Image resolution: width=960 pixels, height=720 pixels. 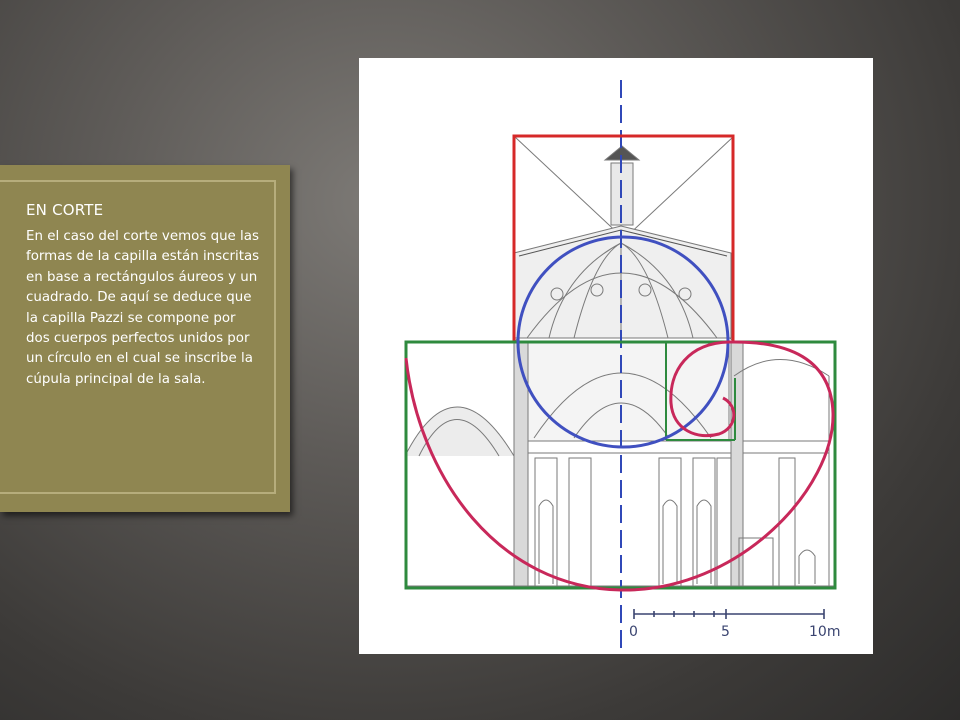 What do you see at coordinates (633, 632) in the screenshot?
I see `scale-label-0: 0` at bounding box center [633, 632].